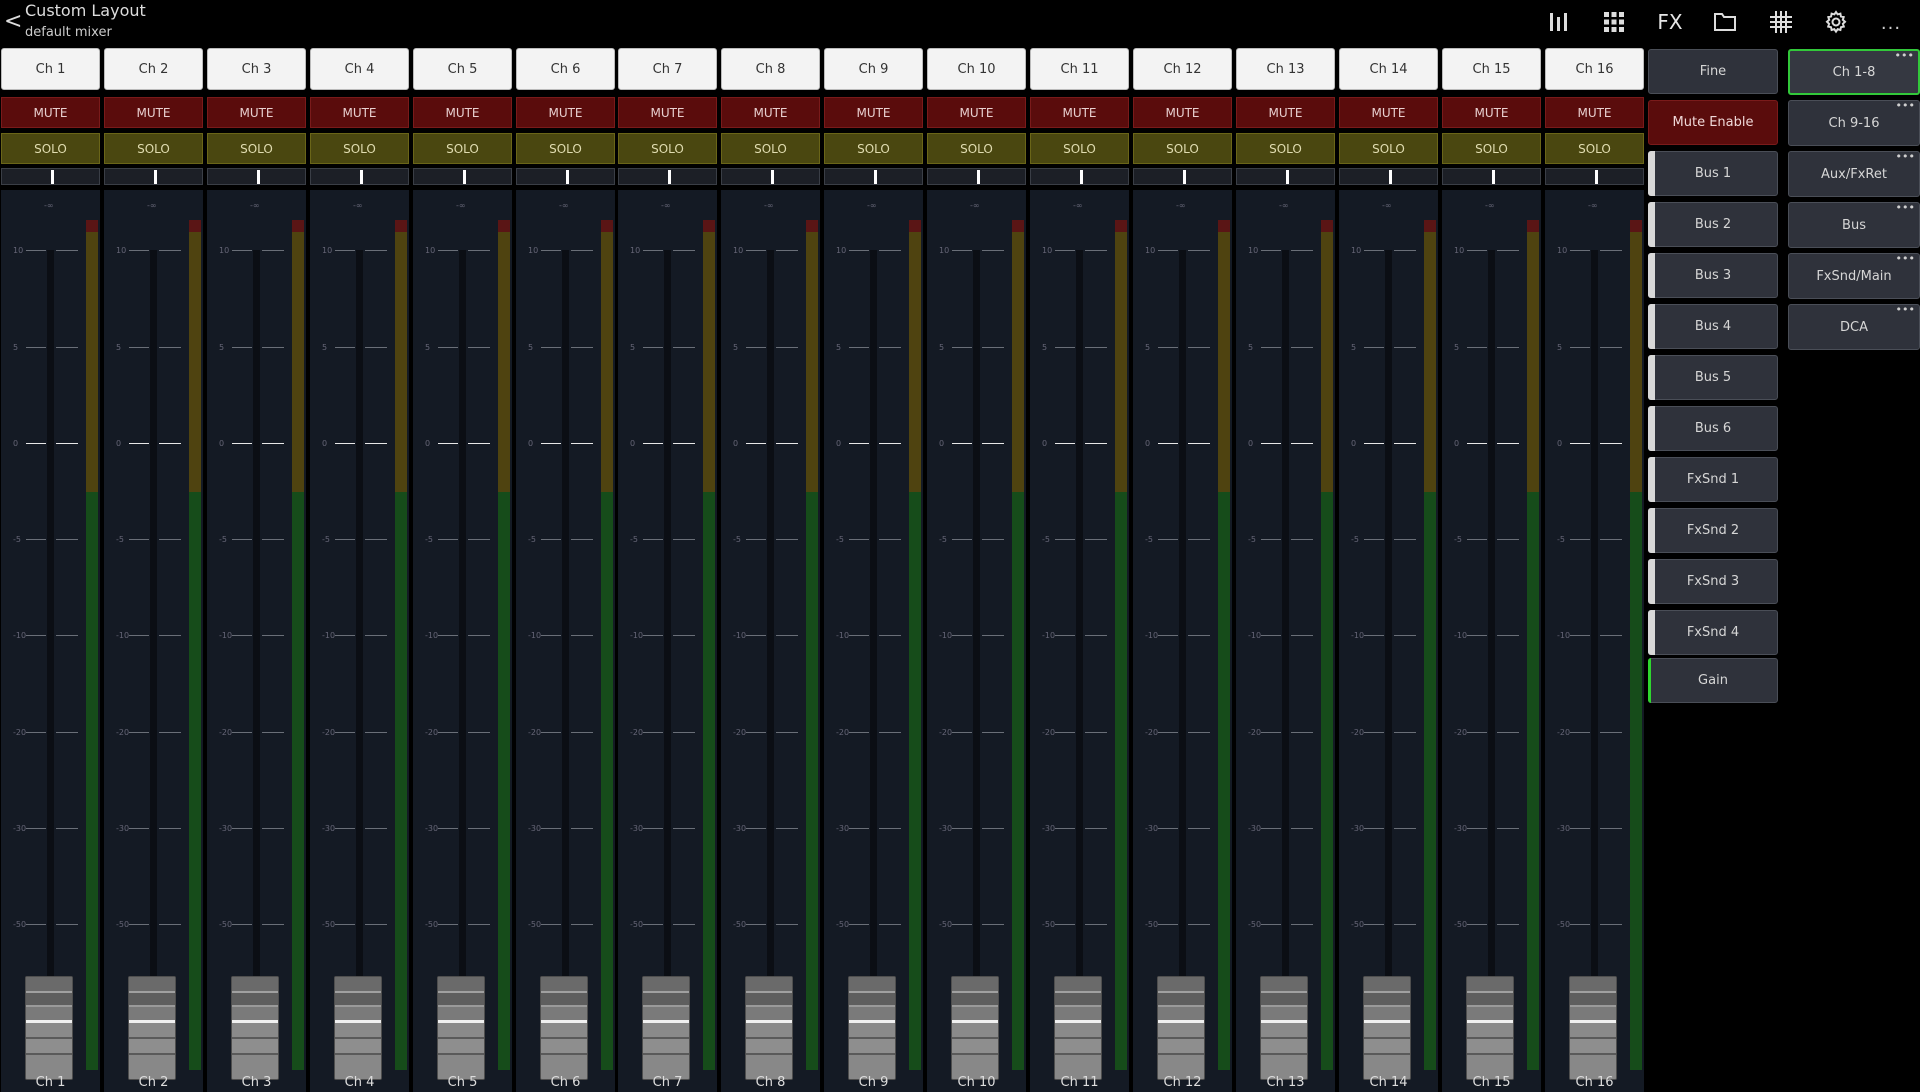 This screenshot has height=1092, width=1920. What do you see at coordinates (1713, 275) in the screenshot?
I see `bus-send-button: Bus 3` at bounding box center [1713, 275].